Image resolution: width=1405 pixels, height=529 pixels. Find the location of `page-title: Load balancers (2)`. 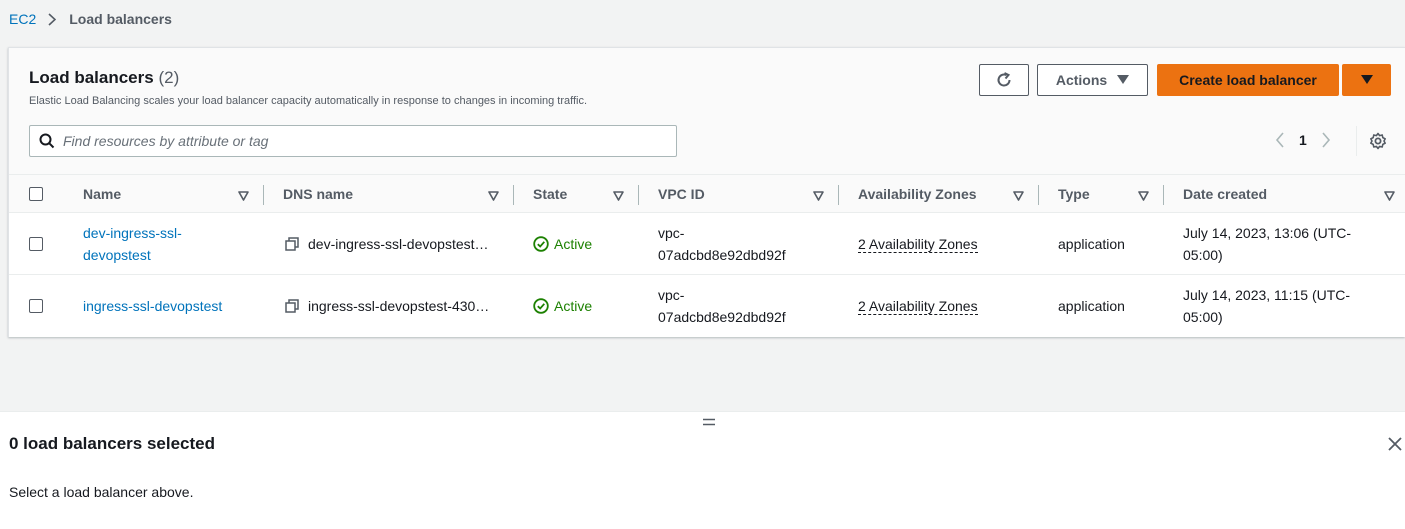

page-title: Load balancers (2) is located at coordinates (104, 78).